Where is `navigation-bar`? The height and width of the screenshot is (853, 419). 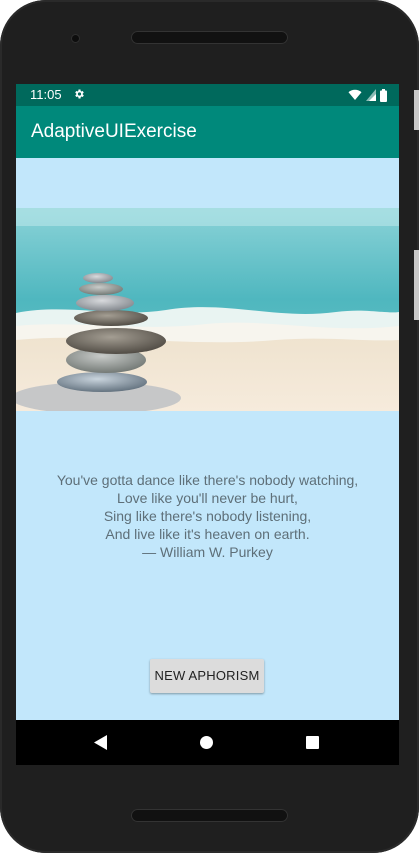
navigation-bar is located at coordinates (207, 742).